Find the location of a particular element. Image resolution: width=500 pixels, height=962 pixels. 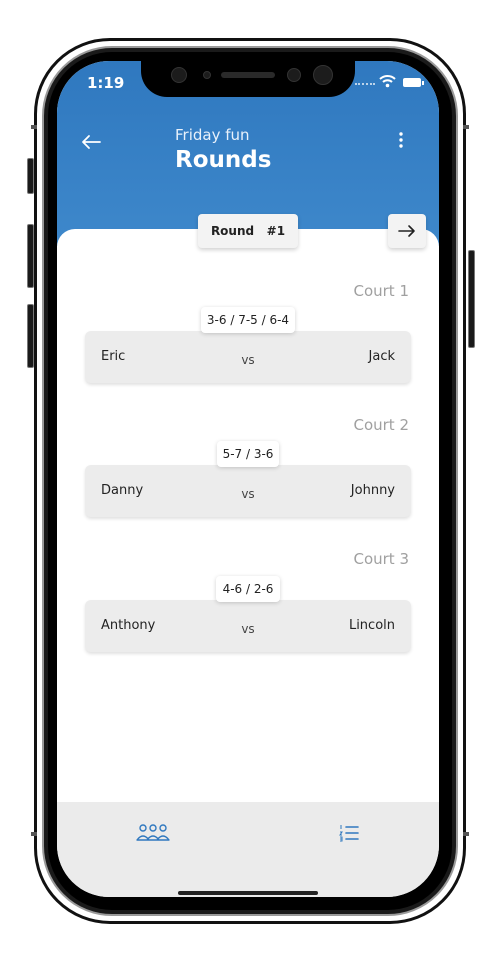

player-right: Lincoln is located at coordinates (371, 625).